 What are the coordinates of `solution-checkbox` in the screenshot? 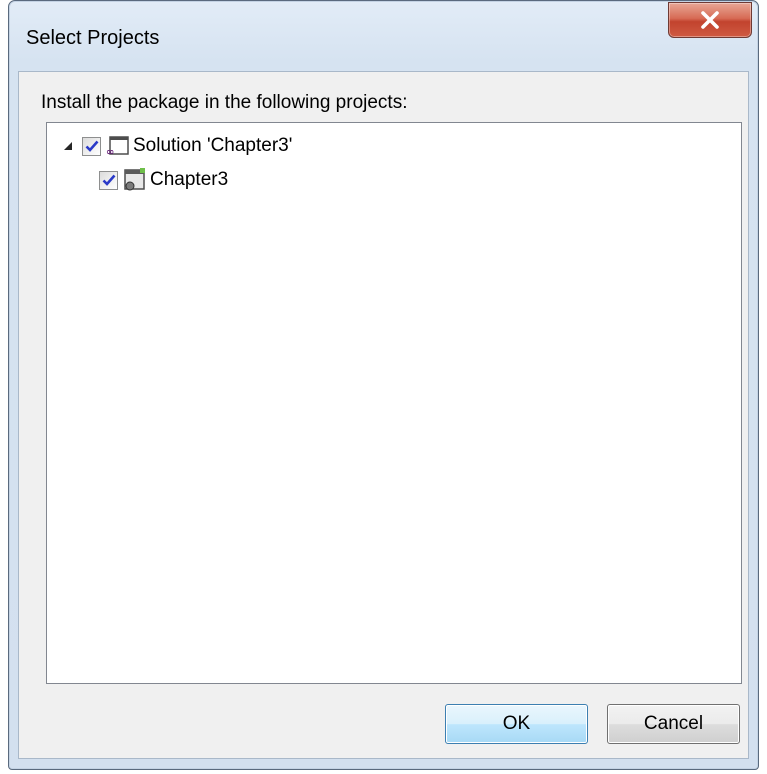 It's located at (91, 146).